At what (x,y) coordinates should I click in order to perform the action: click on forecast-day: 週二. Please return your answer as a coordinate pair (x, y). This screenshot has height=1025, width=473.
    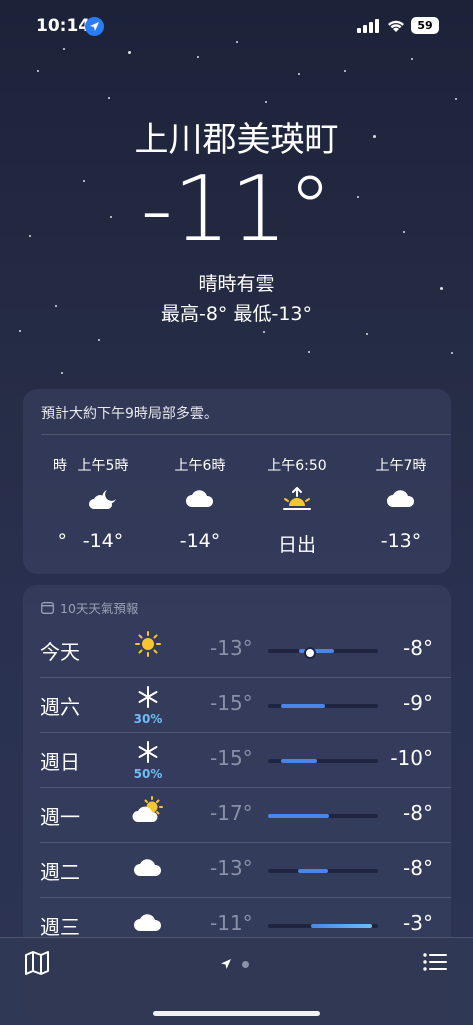
    Looking at the image, I should click on (60, 872).